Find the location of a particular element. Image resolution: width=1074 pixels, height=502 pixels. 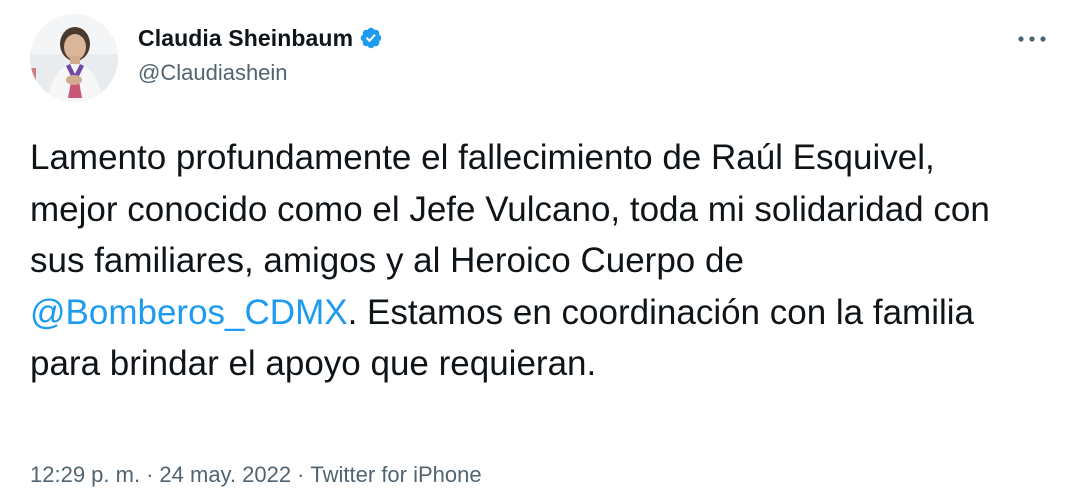

tweet-time: 12:29 p. m. is located at coordinates (85, 474).